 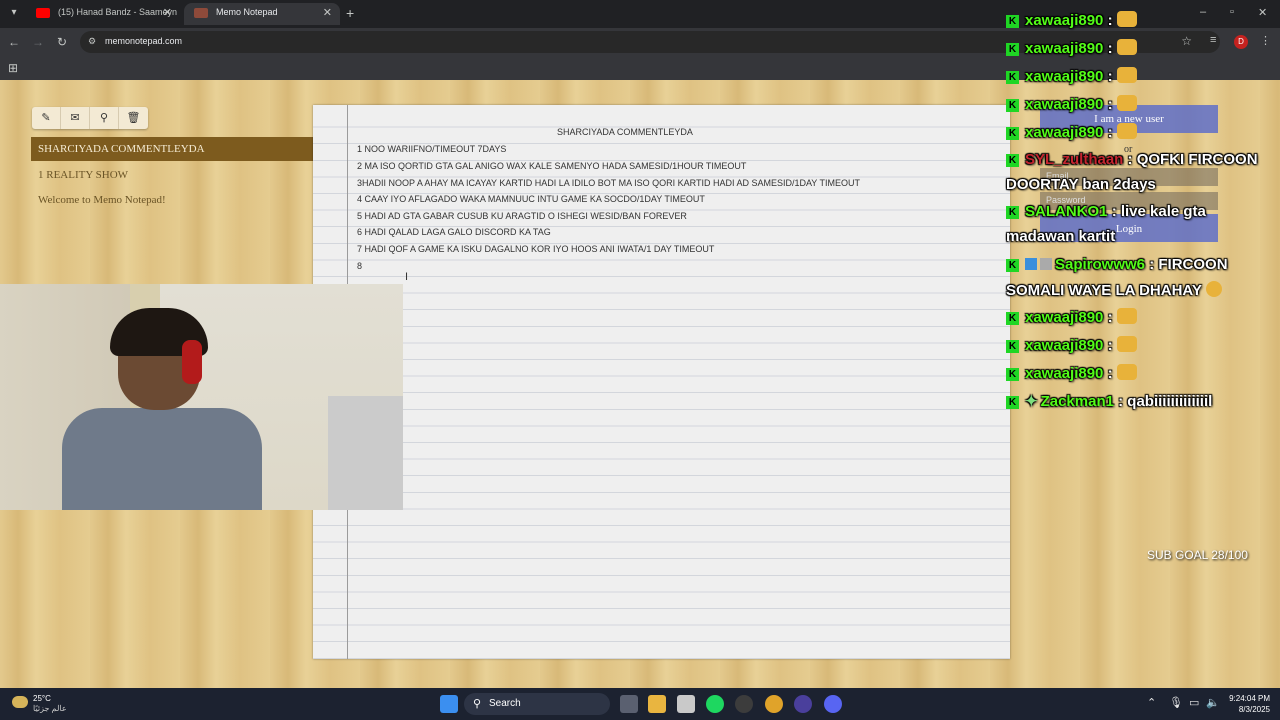 I want to click on sub-goal-counter: SUB GOAL 28/100, so click(x=1197, y=555).